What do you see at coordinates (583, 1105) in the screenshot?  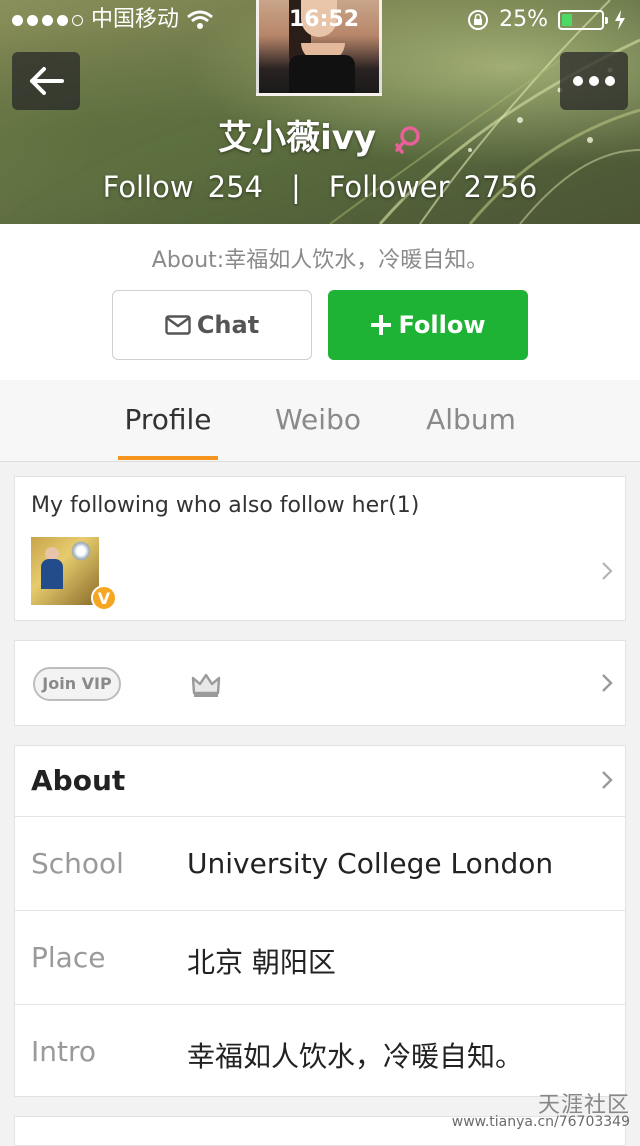 I see `watermark-title: 天涯社区` at bounding box center [583, 1105].